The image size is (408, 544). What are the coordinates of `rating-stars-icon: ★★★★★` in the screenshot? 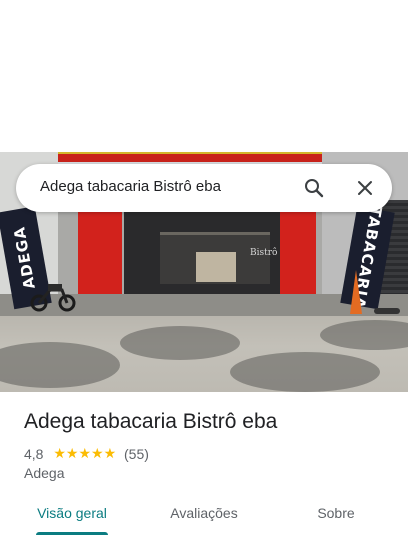 It's located at (85, 454).